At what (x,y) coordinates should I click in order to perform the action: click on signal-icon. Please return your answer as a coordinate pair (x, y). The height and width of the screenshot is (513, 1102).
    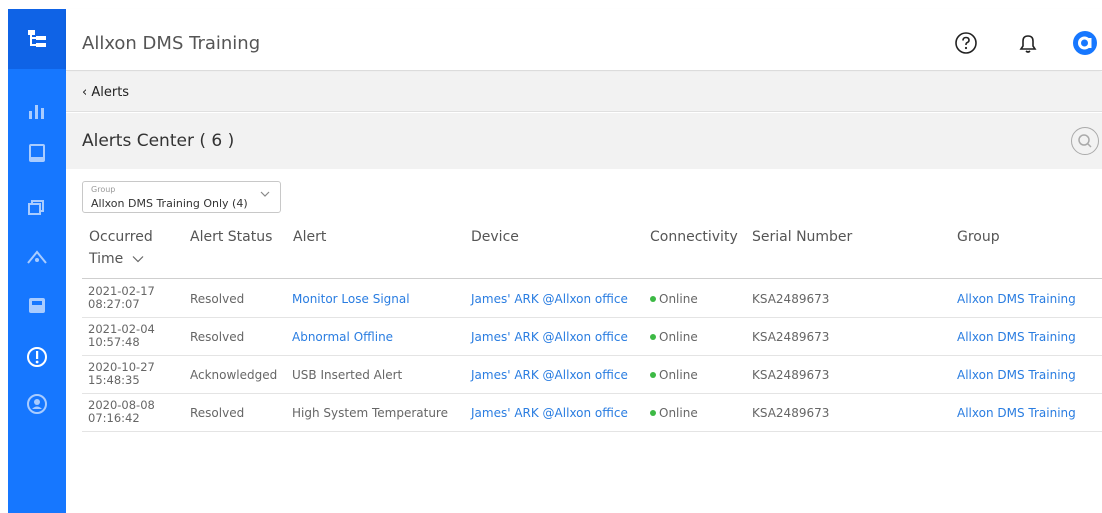
    Looking at the image, I should click on (37, 257).